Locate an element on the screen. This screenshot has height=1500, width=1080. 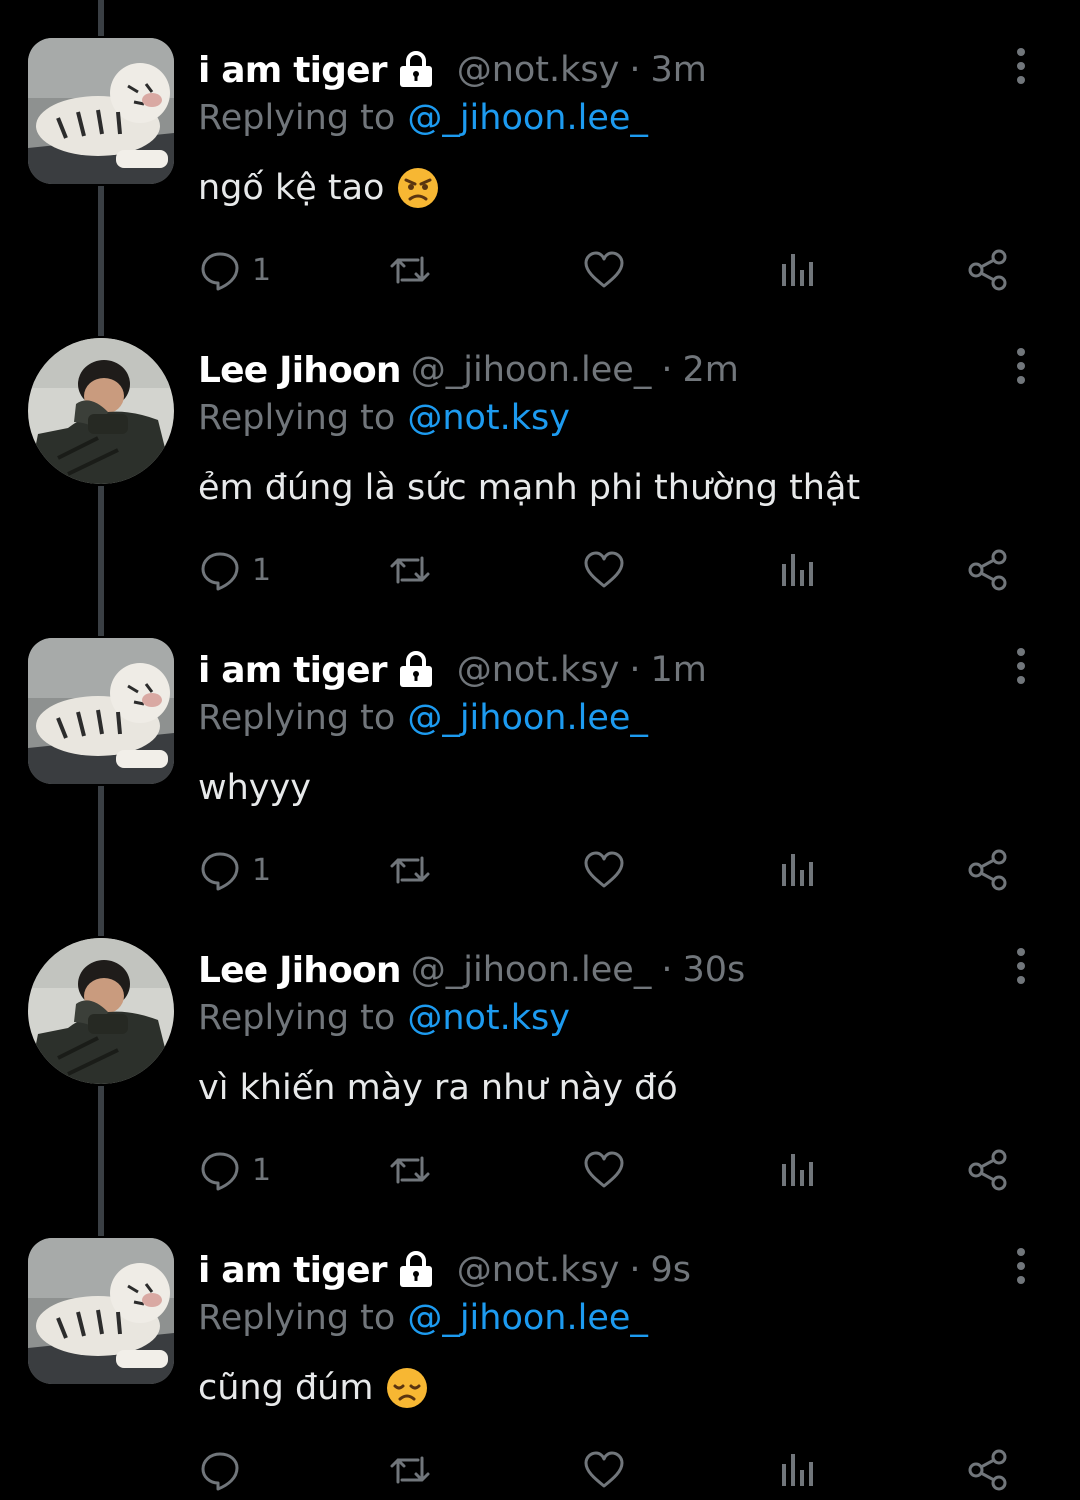
timestamp: 1m is located at coordinates (679, 670).